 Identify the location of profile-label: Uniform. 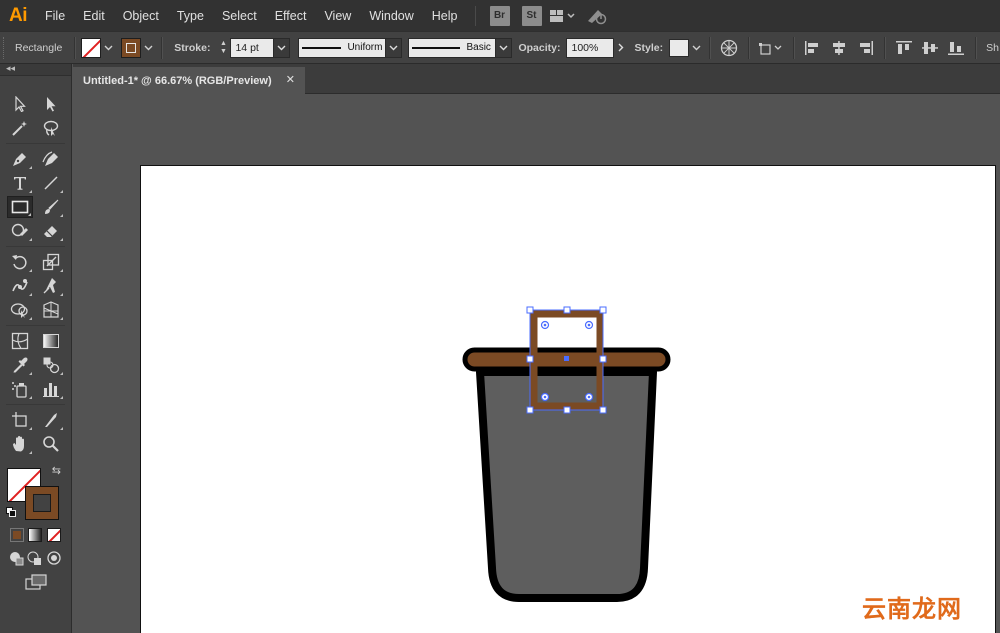
(365, 47).